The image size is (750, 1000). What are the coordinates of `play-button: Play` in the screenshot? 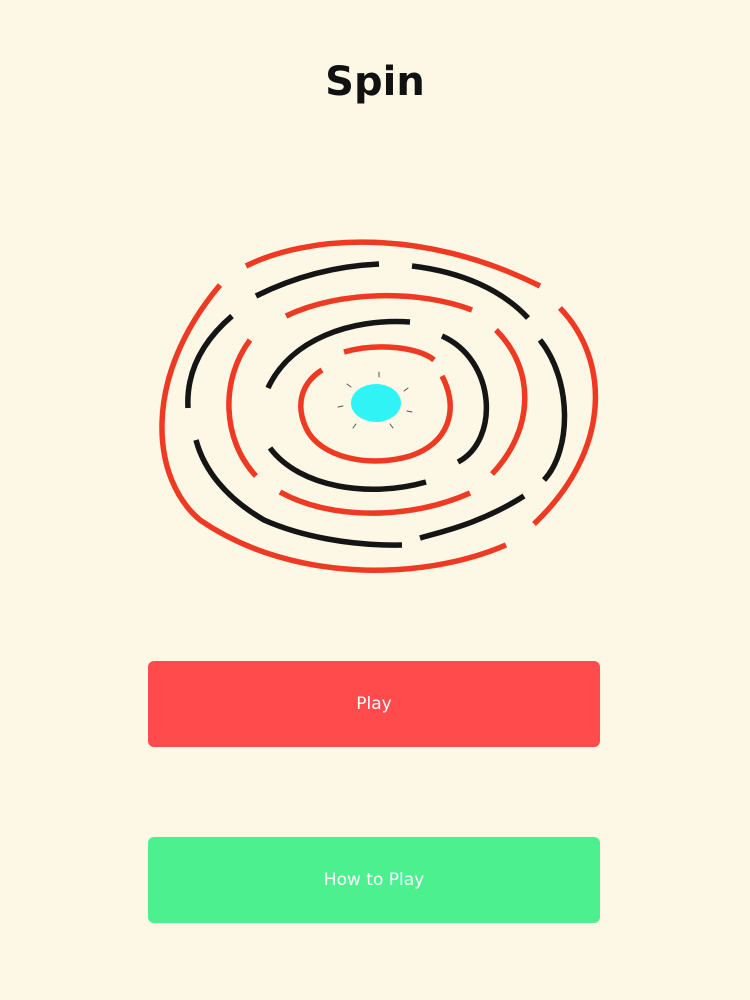 It's located at (374, 704).